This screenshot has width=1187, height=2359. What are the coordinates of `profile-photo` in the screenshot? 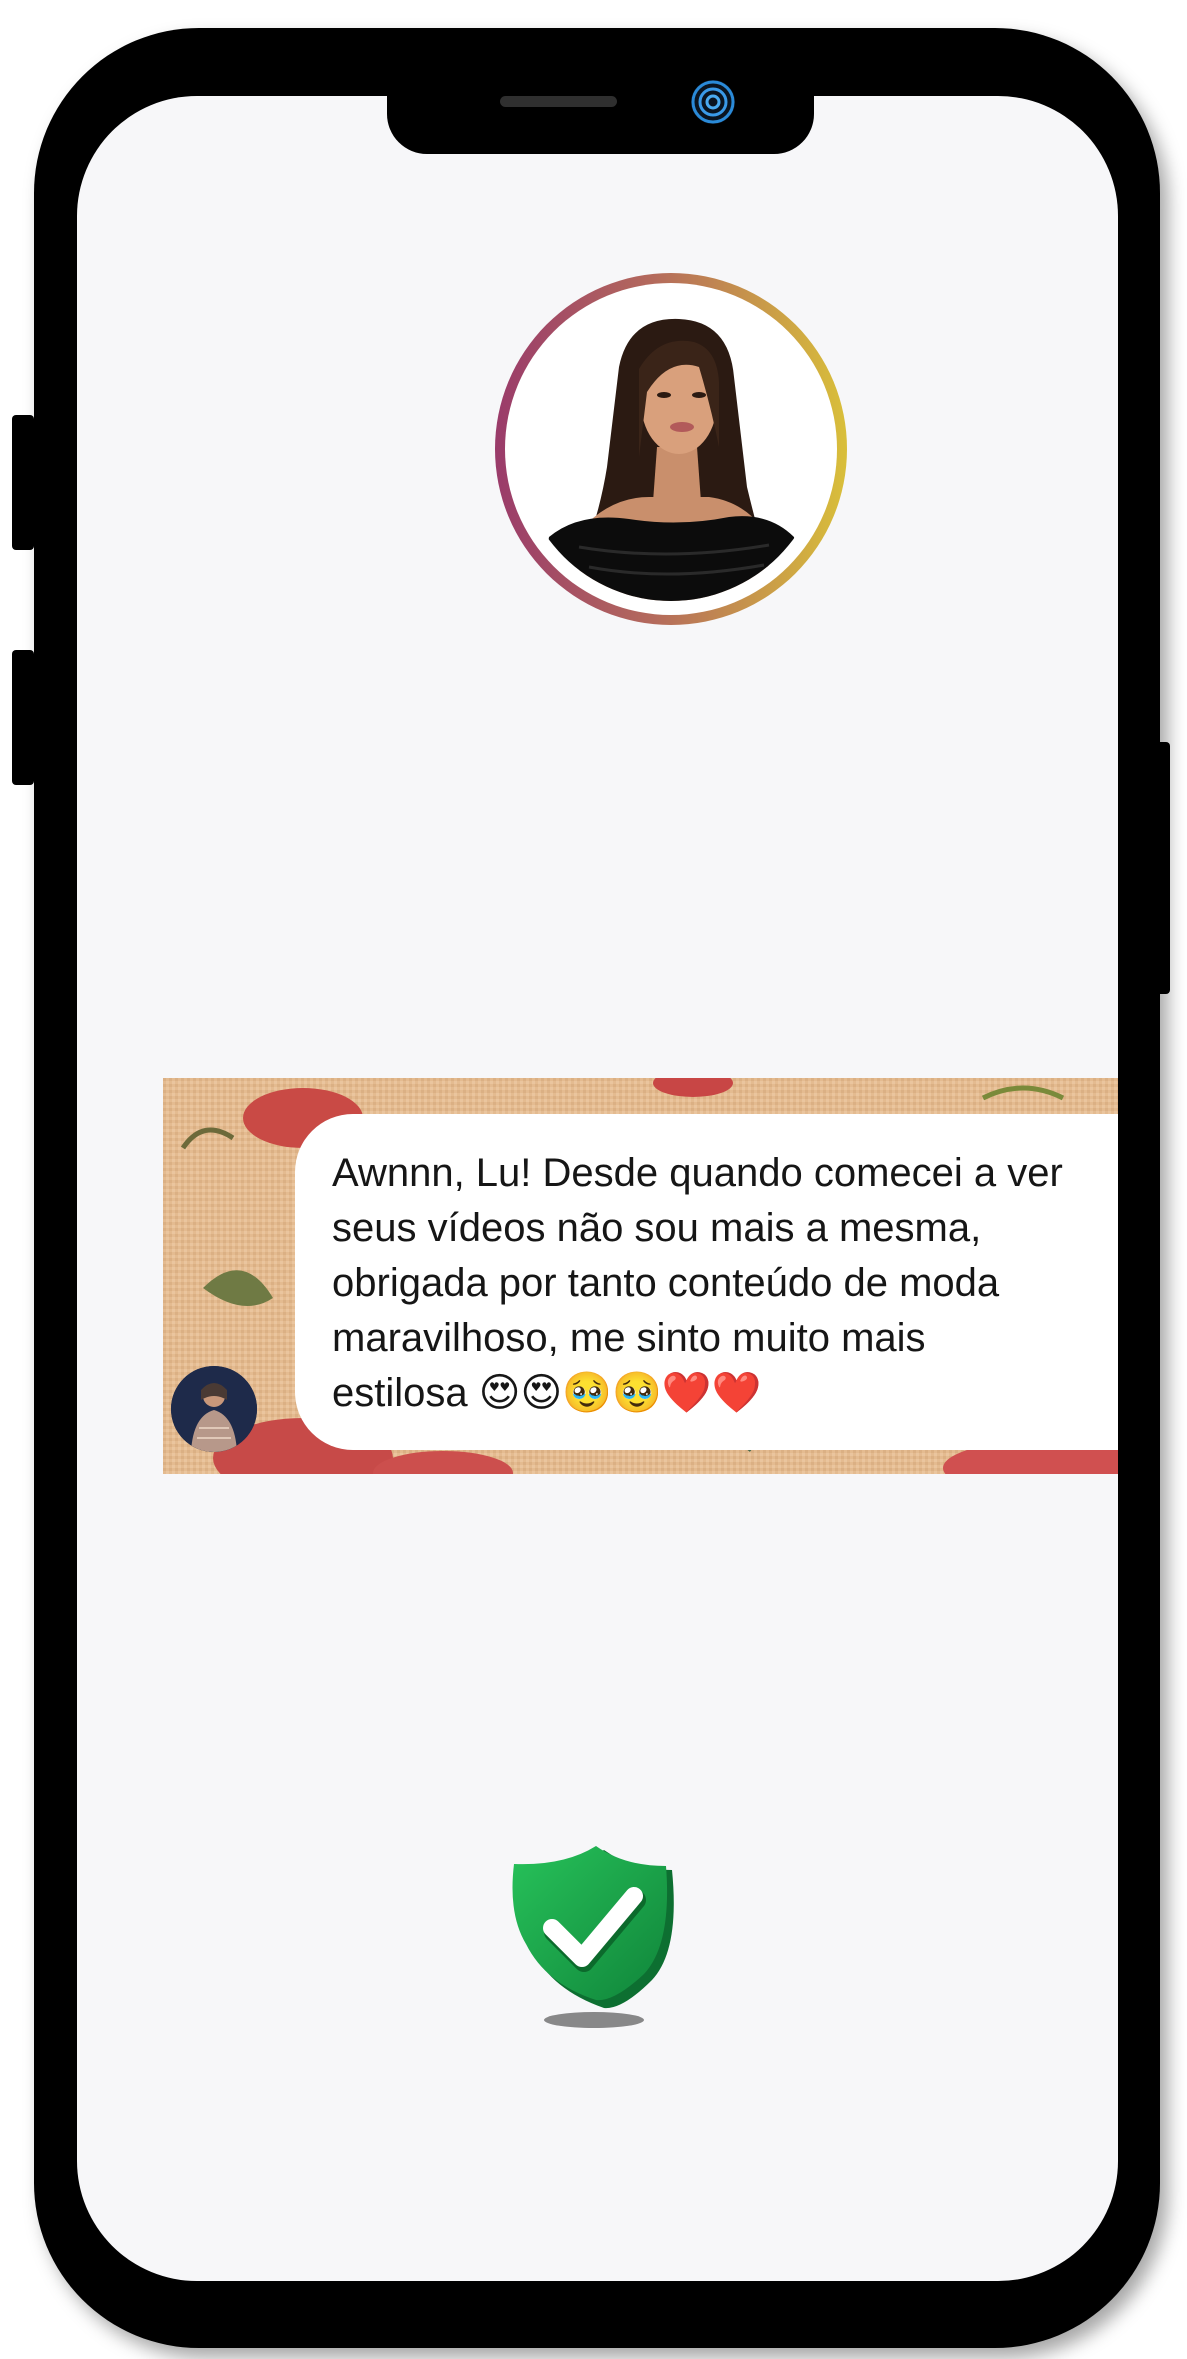 It's located at (671, 449).